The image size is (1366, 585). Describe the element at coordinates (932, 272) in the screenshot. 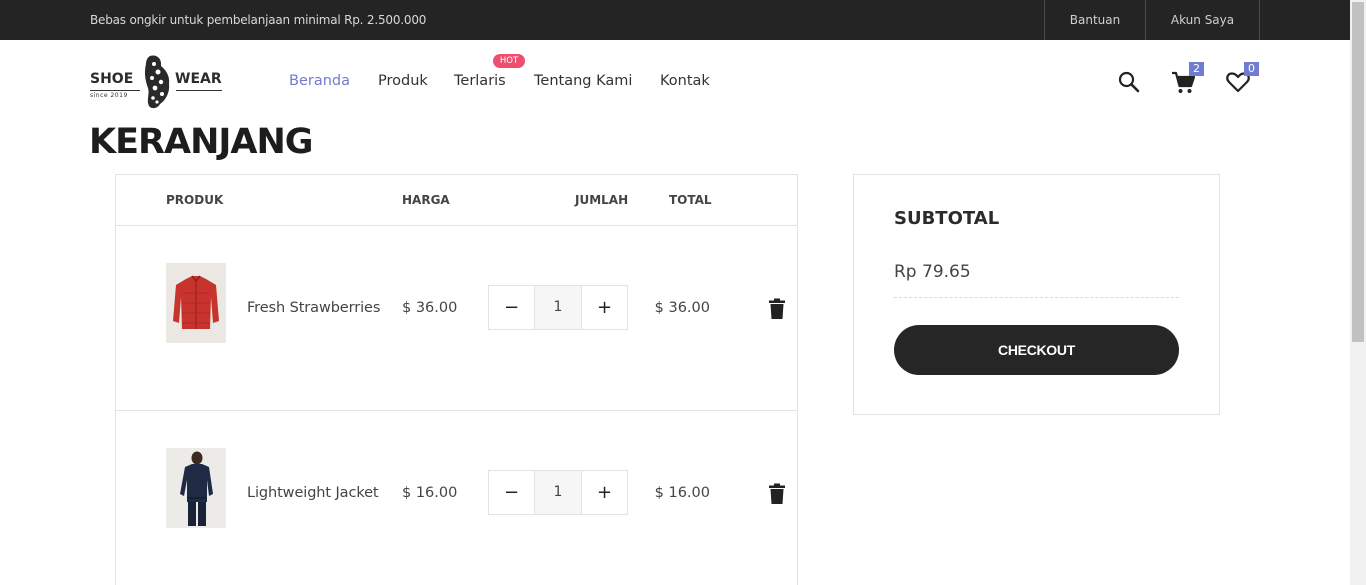

I see `subtotal-amount: Rp 79.65` at that location.